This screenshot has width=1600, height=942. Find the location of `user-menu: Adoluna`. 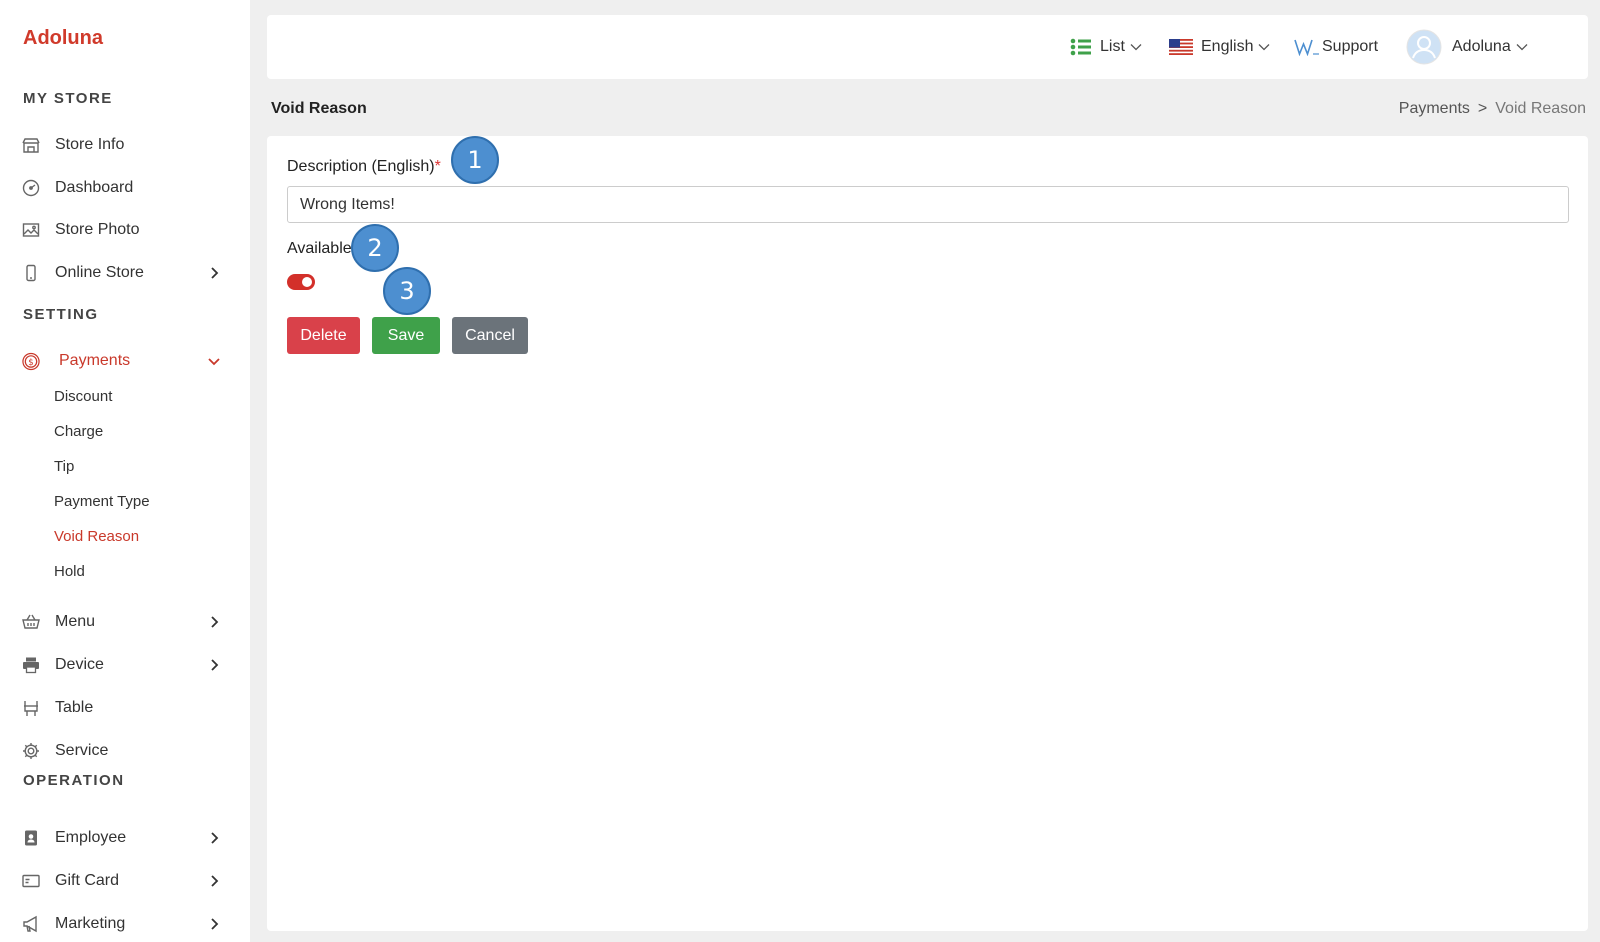

user-menu: Adoluna is located at coordinates (1467, 47).